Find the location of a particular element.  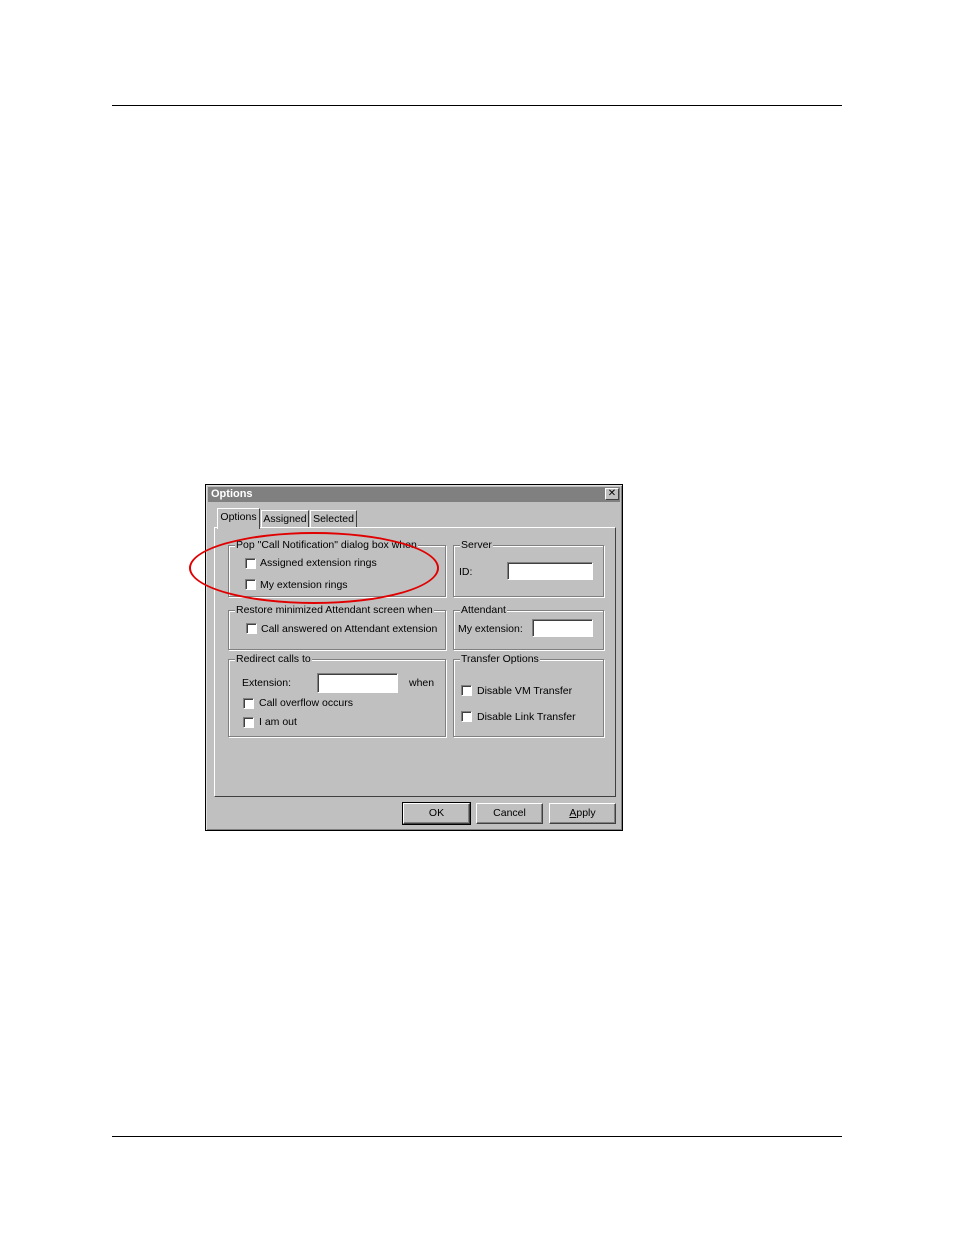

call-answered-label: Call answered on Attendant extension is located at coordinates (349, 629).